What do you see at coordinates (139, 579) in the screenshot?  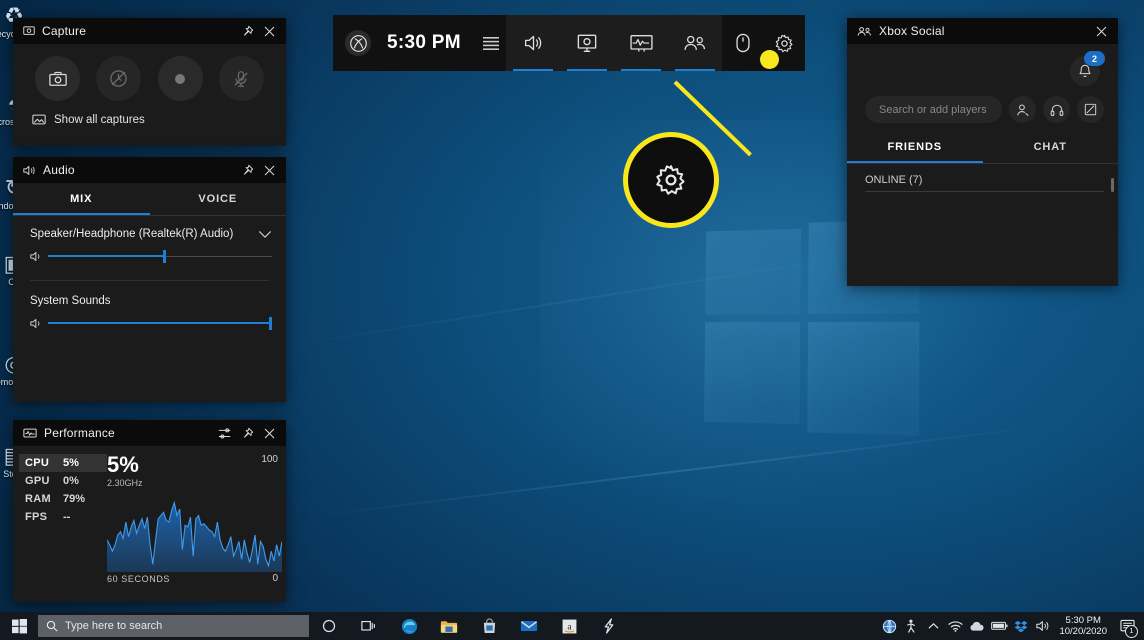 I see `graph-axis-label: 60 SECONDS` at bounding box center [139, 579].